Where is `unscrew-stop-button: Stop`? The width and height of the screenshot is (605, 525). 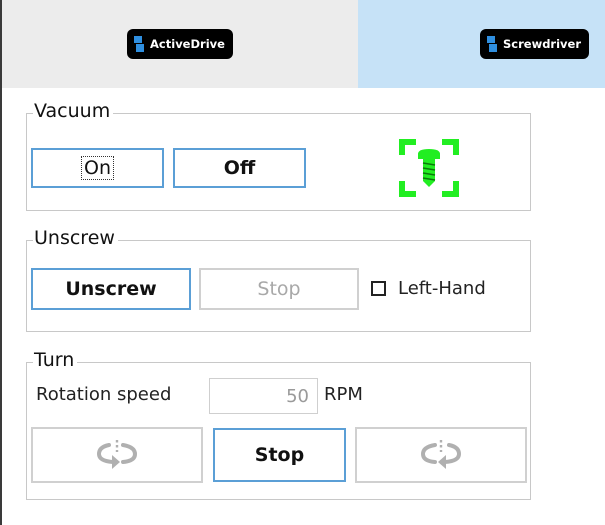
unscrew-stop-button: Stop is located at coordinates (279, 289).